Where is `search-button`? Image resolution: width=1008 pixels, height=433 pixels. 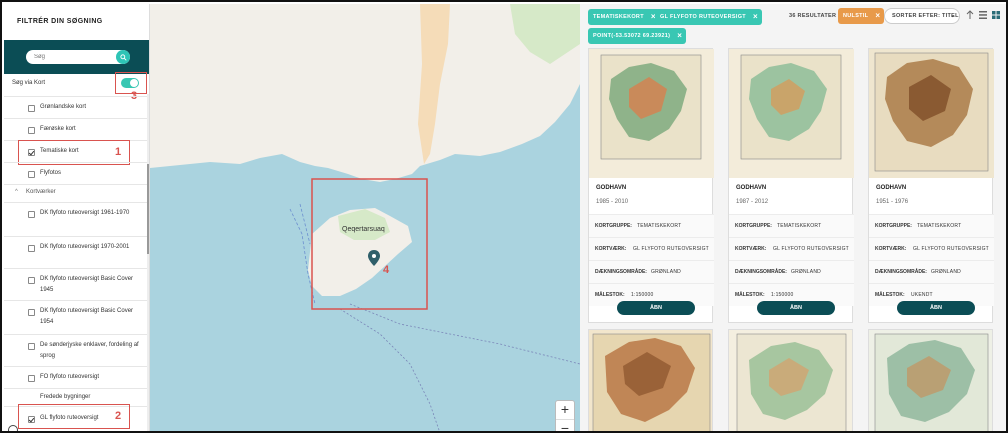 search-button is located at coordinates (123, 57).